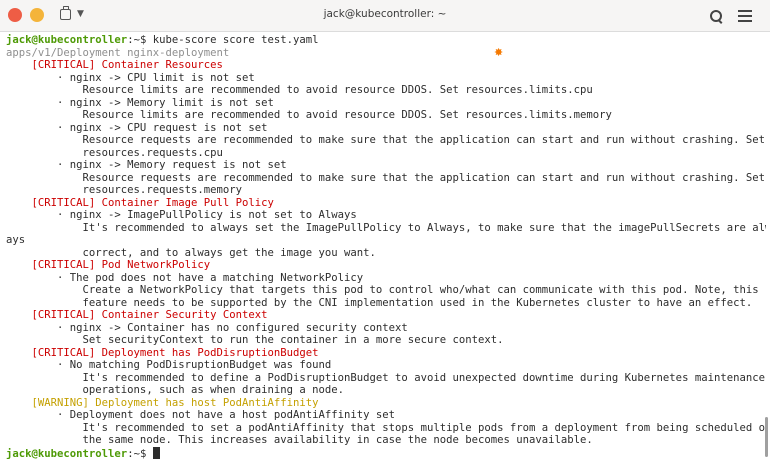  What do you see at coordinates (137, 127) in the screenshot?
I see `output-line: · nginx -> CPU request is not set` at bounding box center [137, 127].